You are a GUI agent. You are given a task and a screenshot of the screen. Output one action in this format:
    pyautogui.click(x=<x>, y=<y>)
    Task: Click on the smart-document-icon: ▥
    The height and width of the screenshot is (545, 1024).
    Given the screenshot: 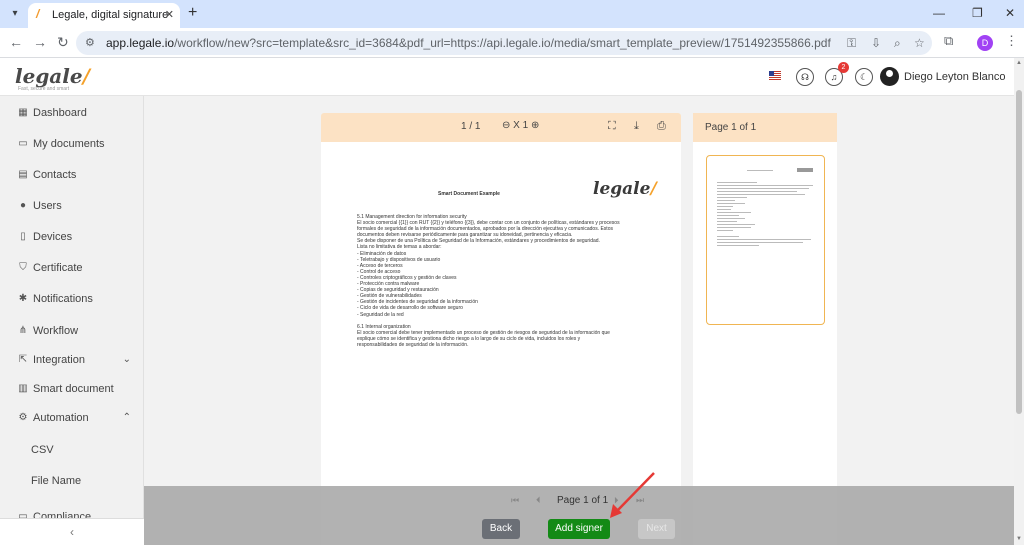 What is the action you would take?
    pyautogui.click(x=23, y=388)
    